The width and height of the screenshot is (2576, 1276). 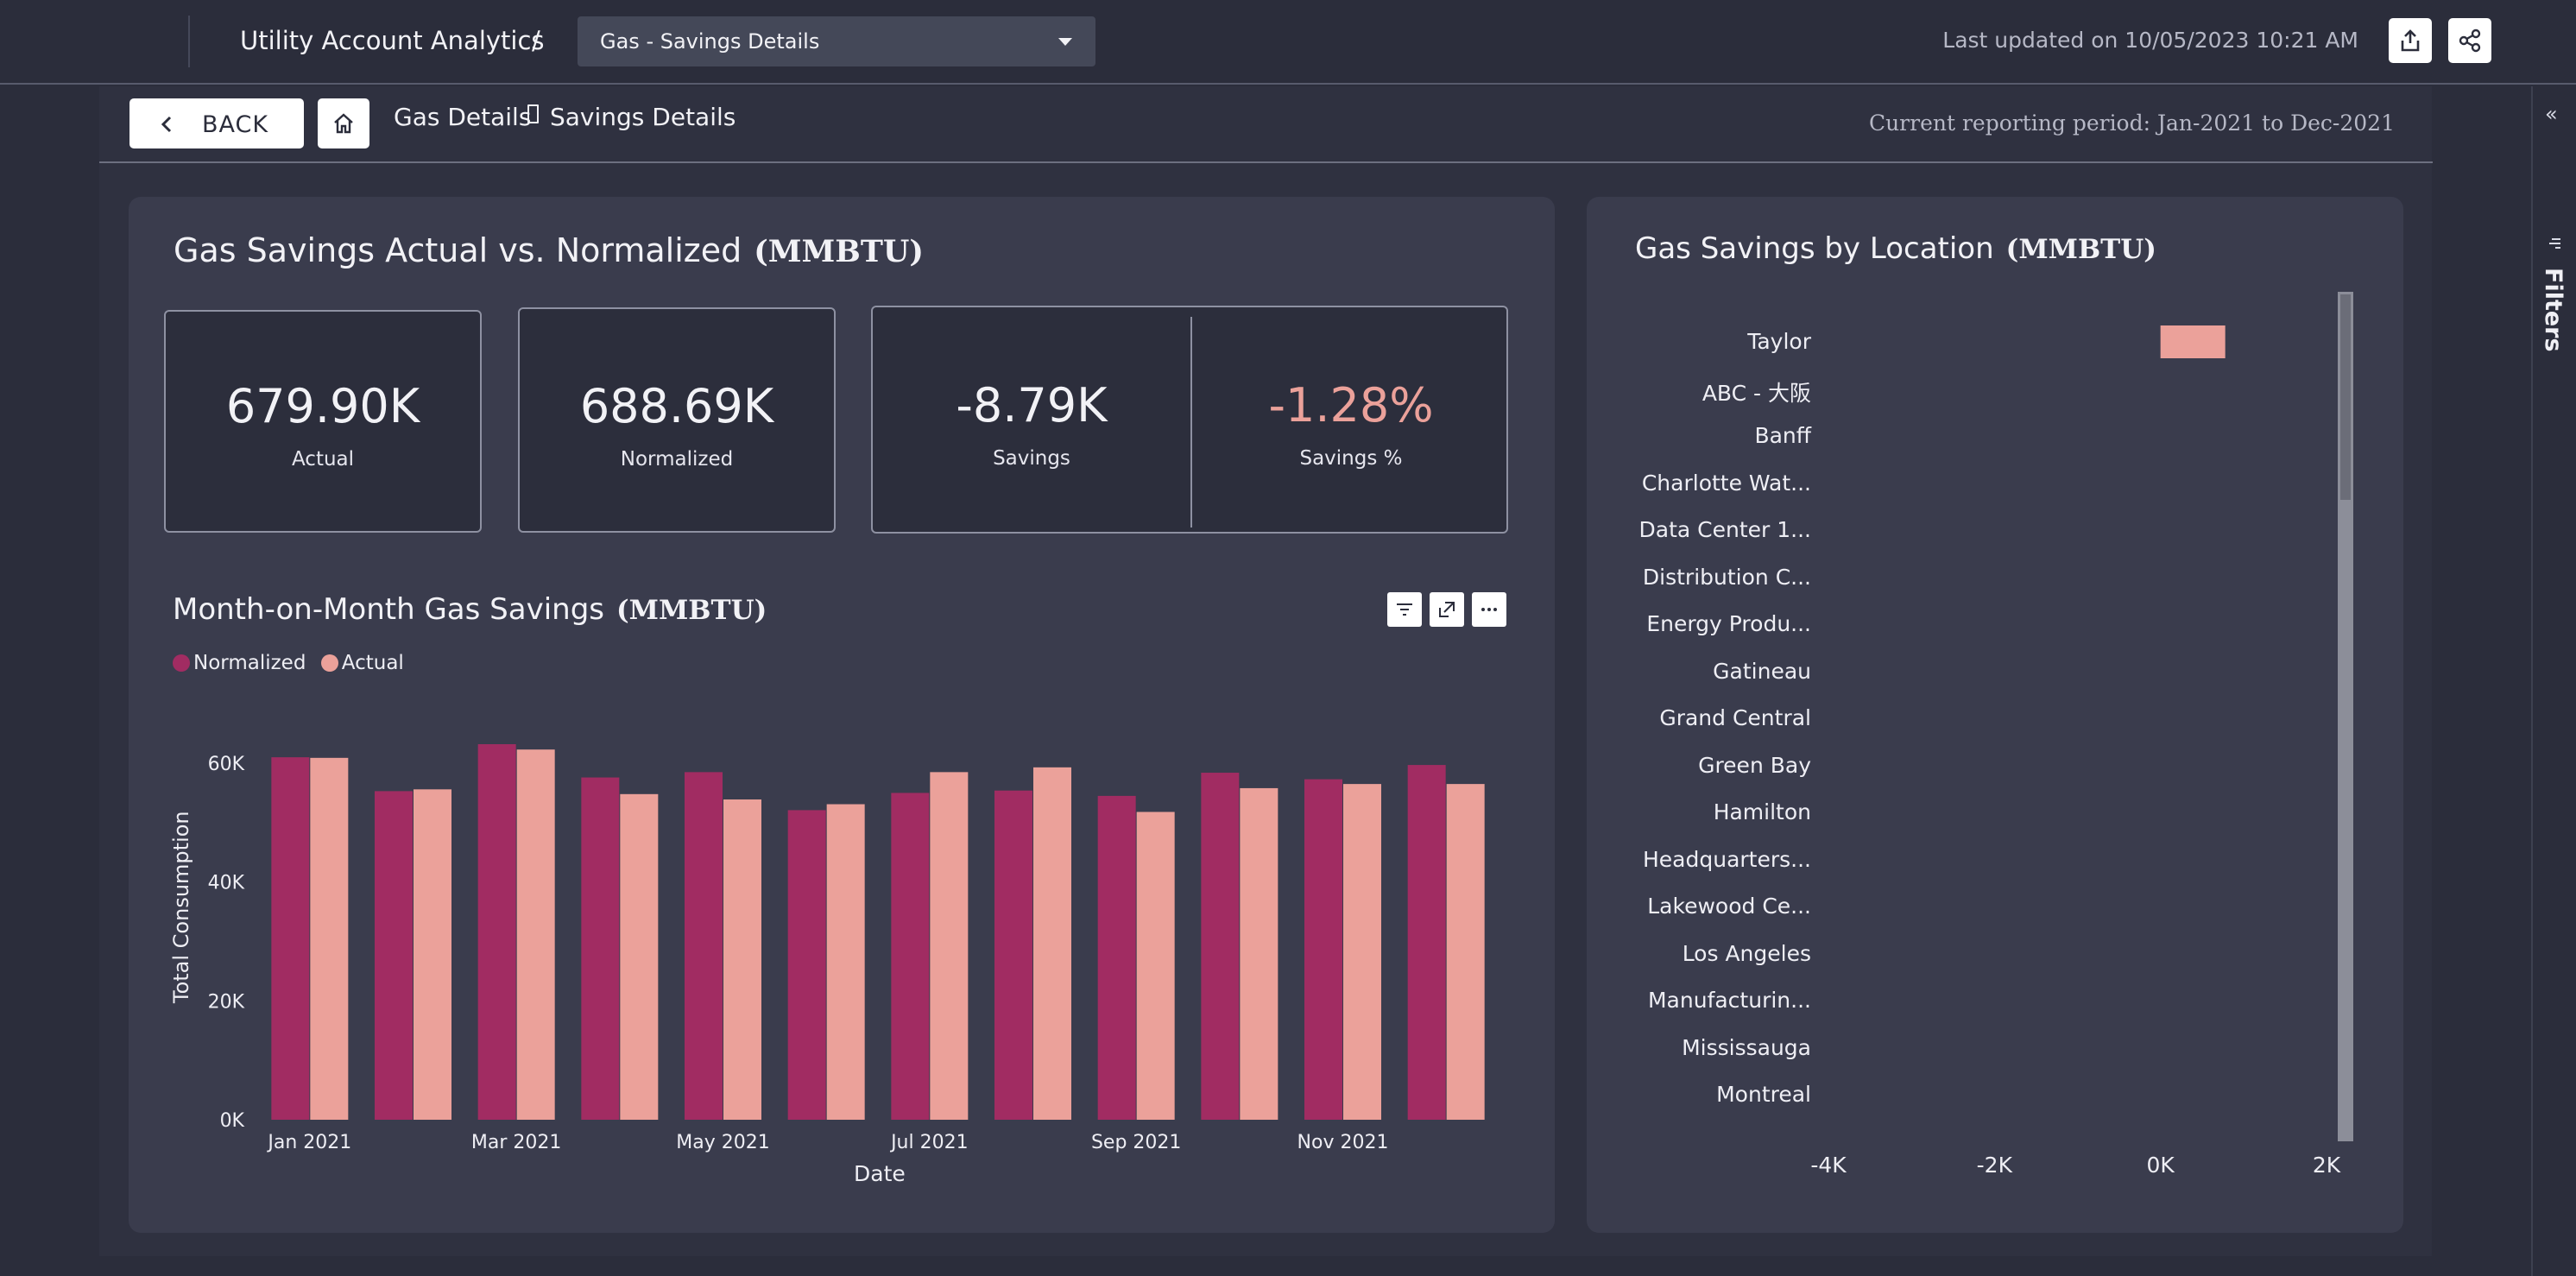 I want to click on location-bar, so click(x=2193, y=342).